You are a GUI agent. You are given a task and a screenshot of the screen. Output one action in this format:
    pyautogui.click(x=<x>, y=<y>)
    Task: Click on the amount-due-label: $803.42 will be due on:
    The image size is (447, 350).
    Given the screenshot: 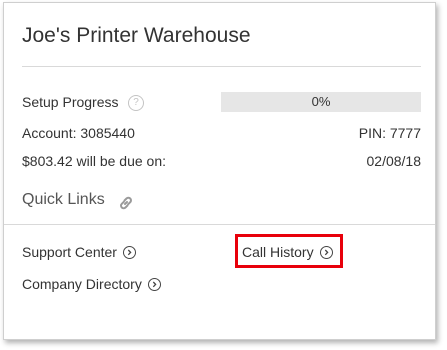 What is the action you would take?
    pyautogui.click(x=94, y=161)
    